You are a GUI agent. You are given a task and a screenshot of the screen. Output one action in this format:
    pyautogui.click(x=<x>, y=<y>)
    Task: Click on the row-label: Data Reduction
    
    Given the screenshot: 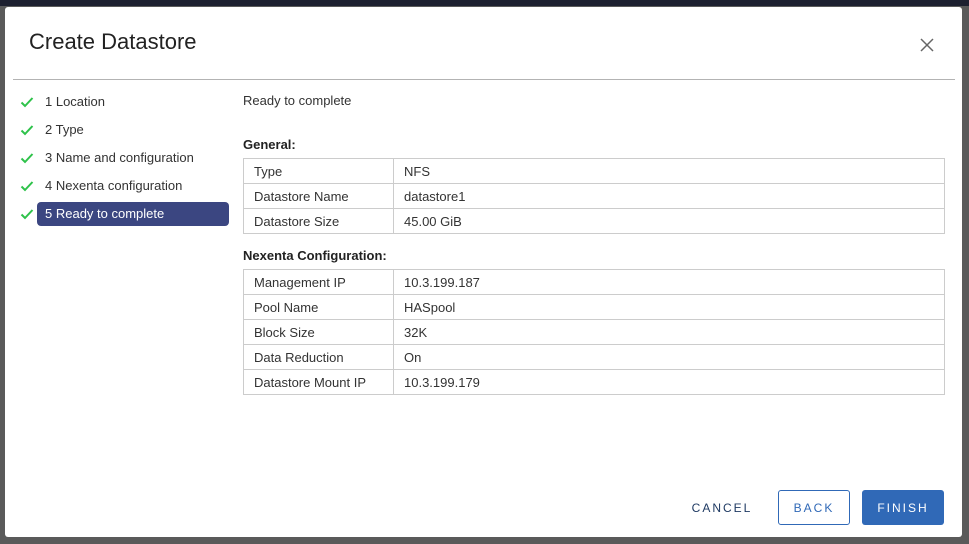 What is the action you would take?
    pyautogui.click(x=318, y=357)
    